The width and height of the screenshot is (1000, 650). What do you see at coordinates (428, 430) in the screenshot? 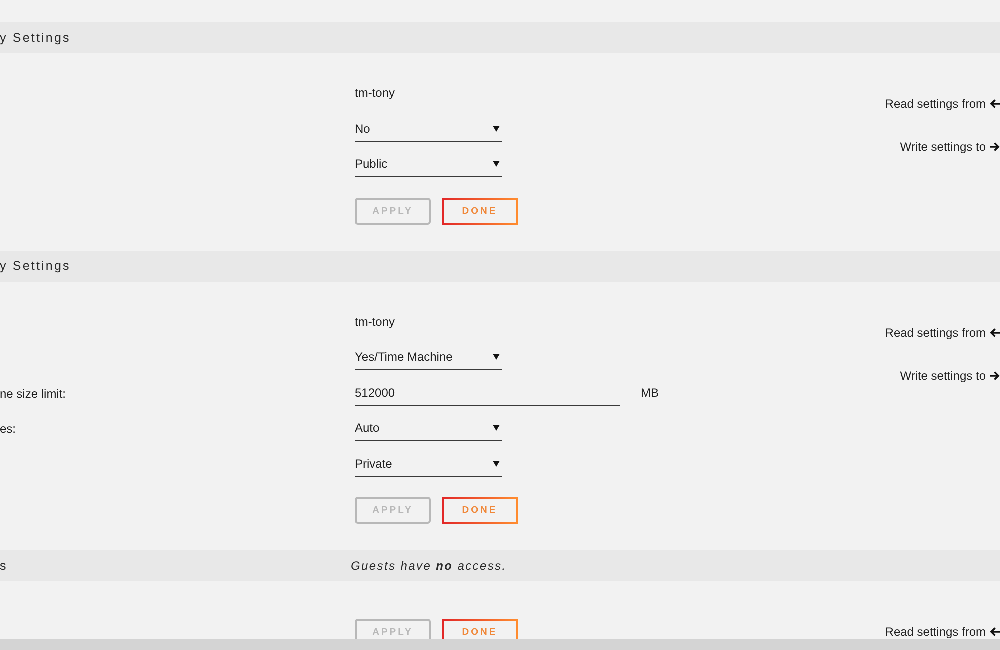
I see `select-field: Auto` at bounding box center [428, 430].